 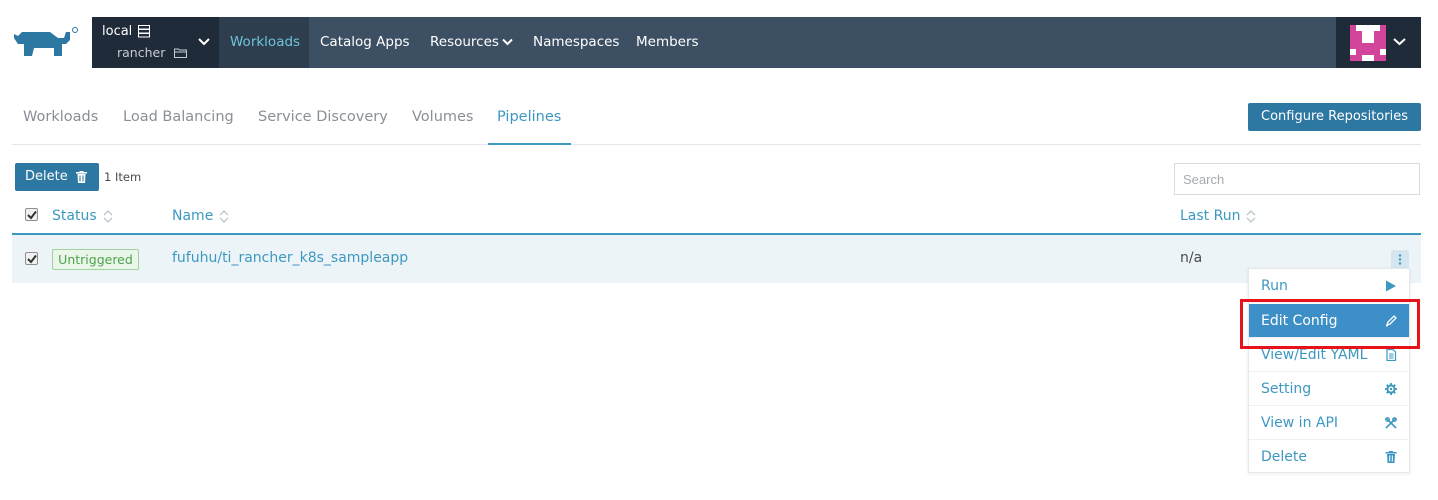 What do you see at coordinates (1297, 179) in the screenshot?
I see `search-input` at bounding box center [1297, 179].